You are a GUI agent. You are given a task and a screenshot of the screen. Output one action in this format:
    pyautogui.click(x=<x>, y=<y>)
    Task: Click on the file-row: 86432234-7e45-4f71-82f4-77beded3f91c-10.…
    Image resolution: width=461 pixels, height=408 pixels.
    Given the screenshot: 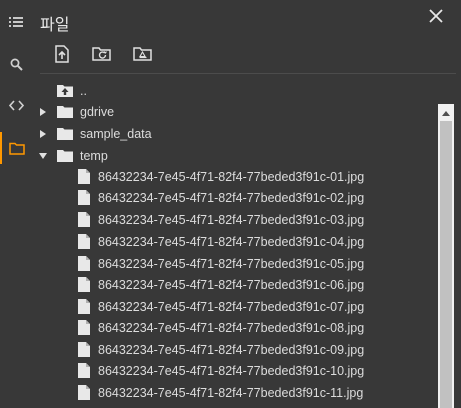 What is the action you would take?
    pyautogui.click(x=218, y=370)
    